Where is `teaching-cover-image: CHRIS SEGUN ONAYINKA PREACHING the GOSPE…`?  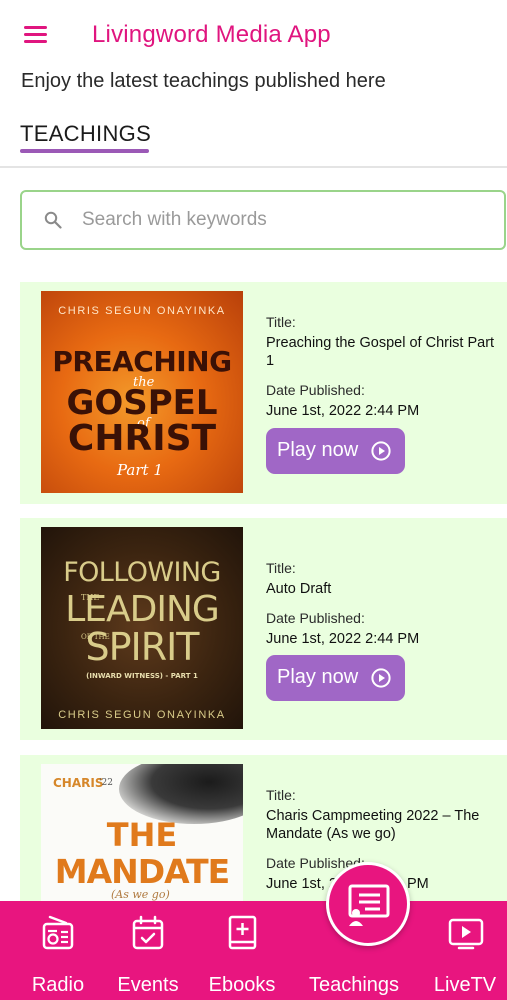
teaching-cover-image: CHRIS SEGUN ONAYINKA PREACHING the GOSPE… is located at coordinates (142, 392).